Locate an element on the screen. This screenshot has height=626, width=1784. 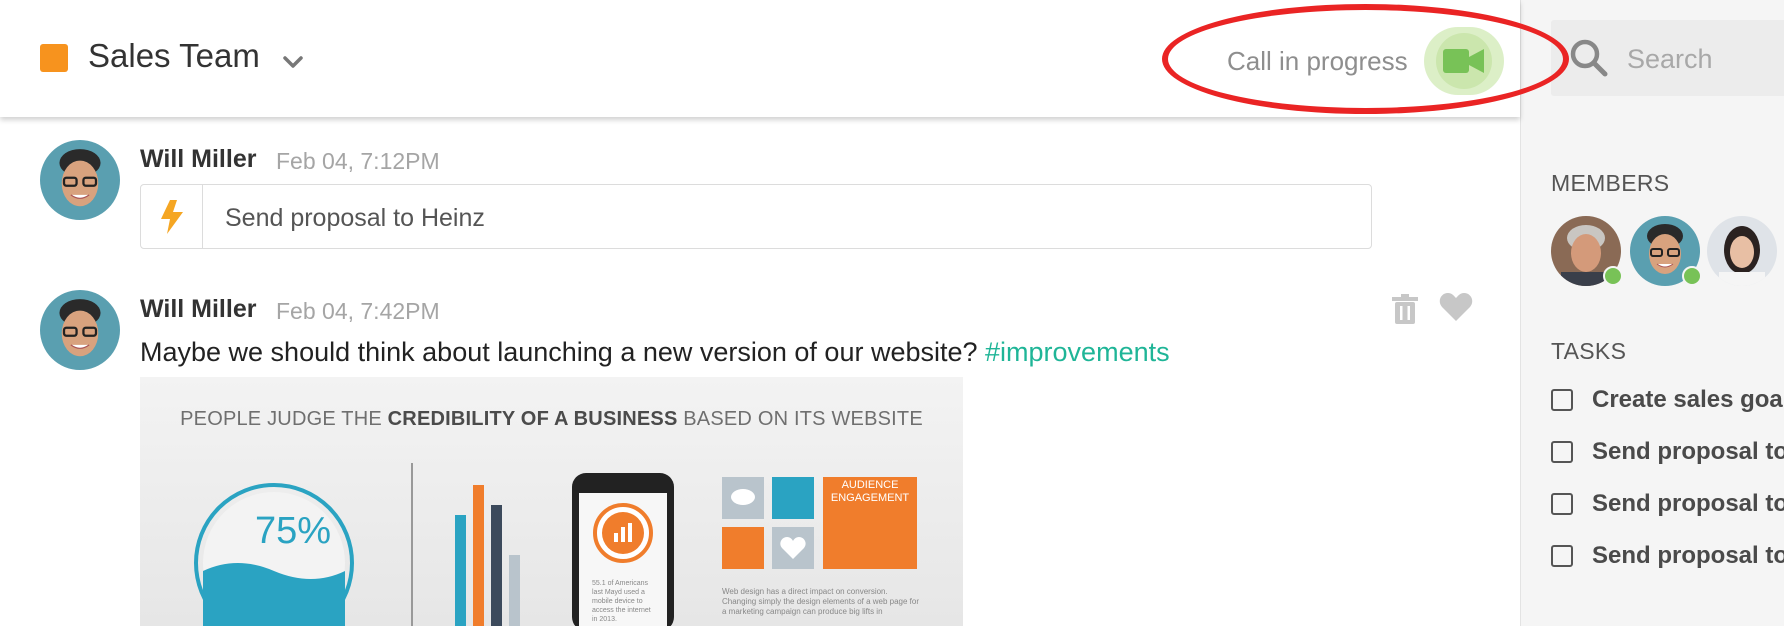
message-timestamp: Feb 04, 7:12PM is located at coordinates (358, 161).